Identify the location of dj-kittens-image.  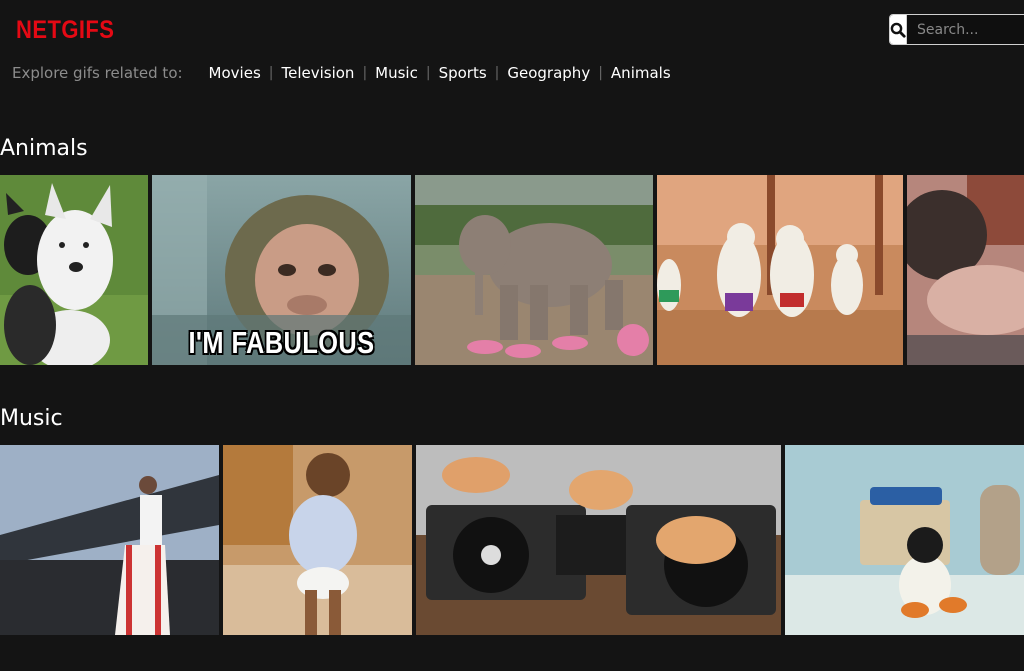
(598, 540).